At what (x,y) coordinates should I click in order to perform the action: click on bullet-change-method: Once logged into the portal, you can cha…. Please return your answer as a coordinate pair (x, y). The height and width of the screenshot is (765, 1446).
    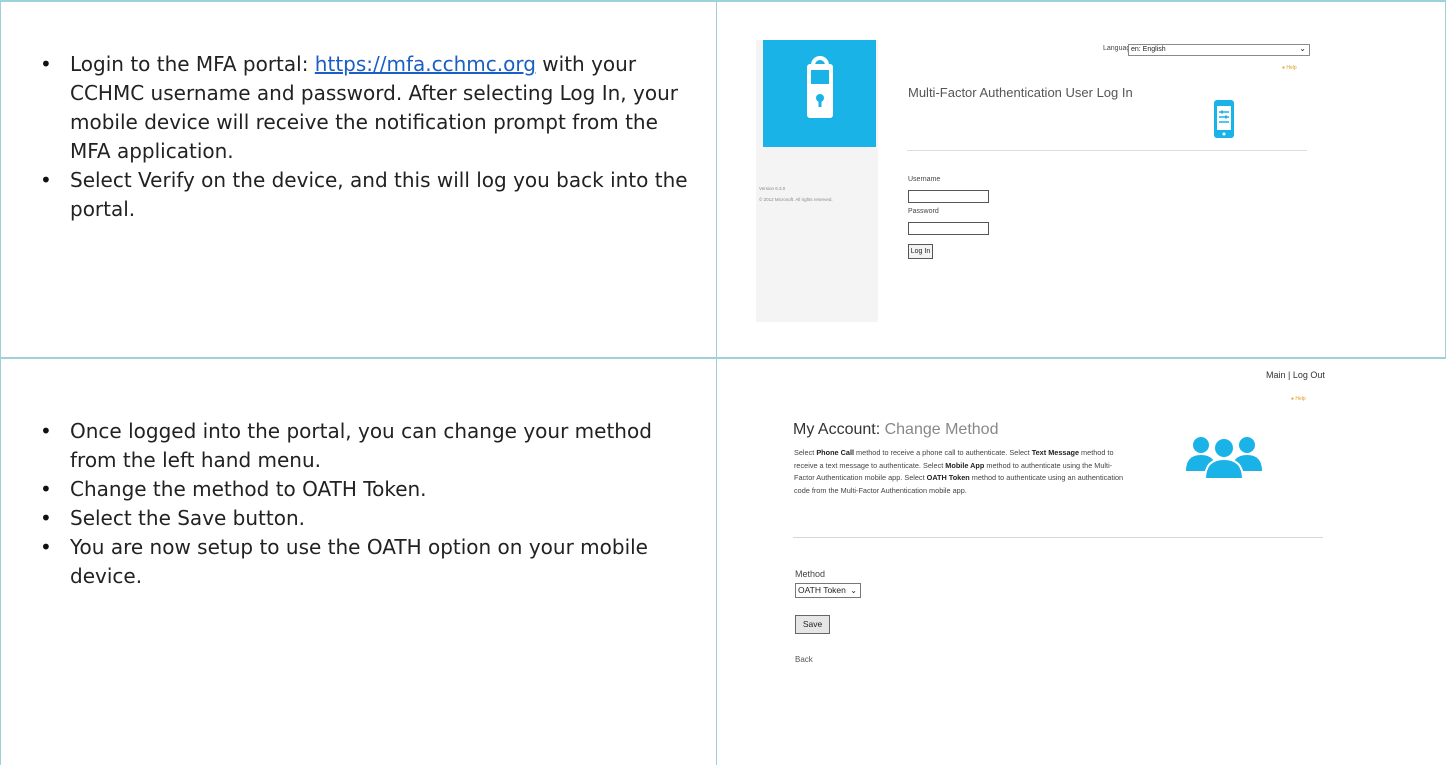
    Looking at the image, I should click on (360, 446).